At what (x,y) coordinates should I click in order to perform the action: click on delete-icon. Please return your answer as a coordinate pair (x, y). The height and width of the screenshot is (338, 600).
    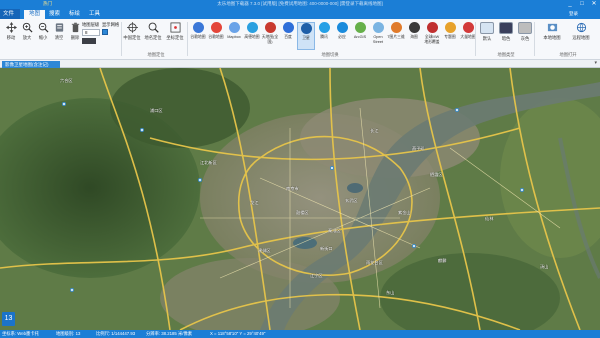
    Looking at the image, I should click on (75, 27).